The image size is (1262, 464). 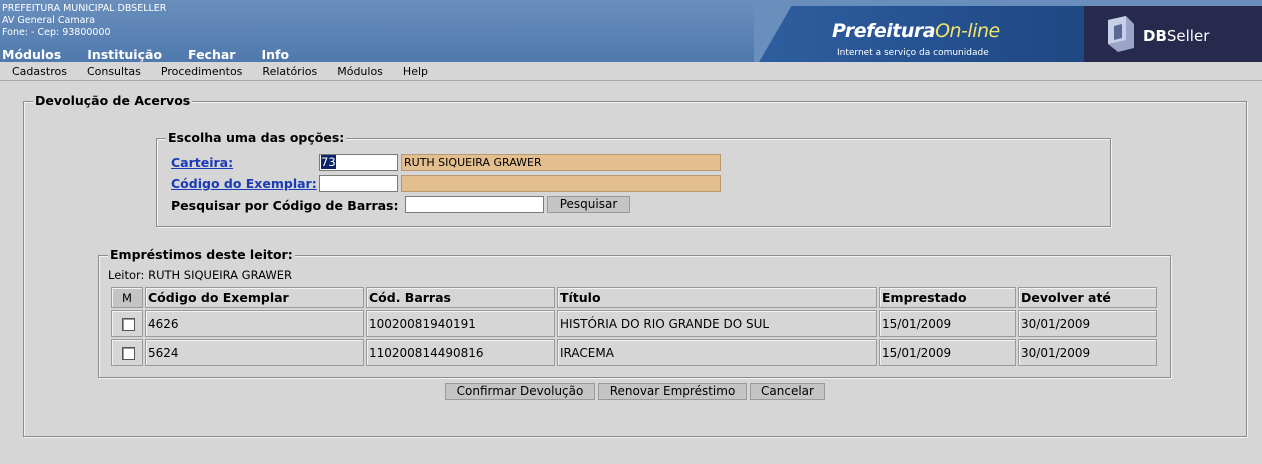 What do you see at coordinates (672, 391) in the screenshot?
I see `renovar-emprestimo-button: Renovar Empréstimo` at bounding box center [672, 391].